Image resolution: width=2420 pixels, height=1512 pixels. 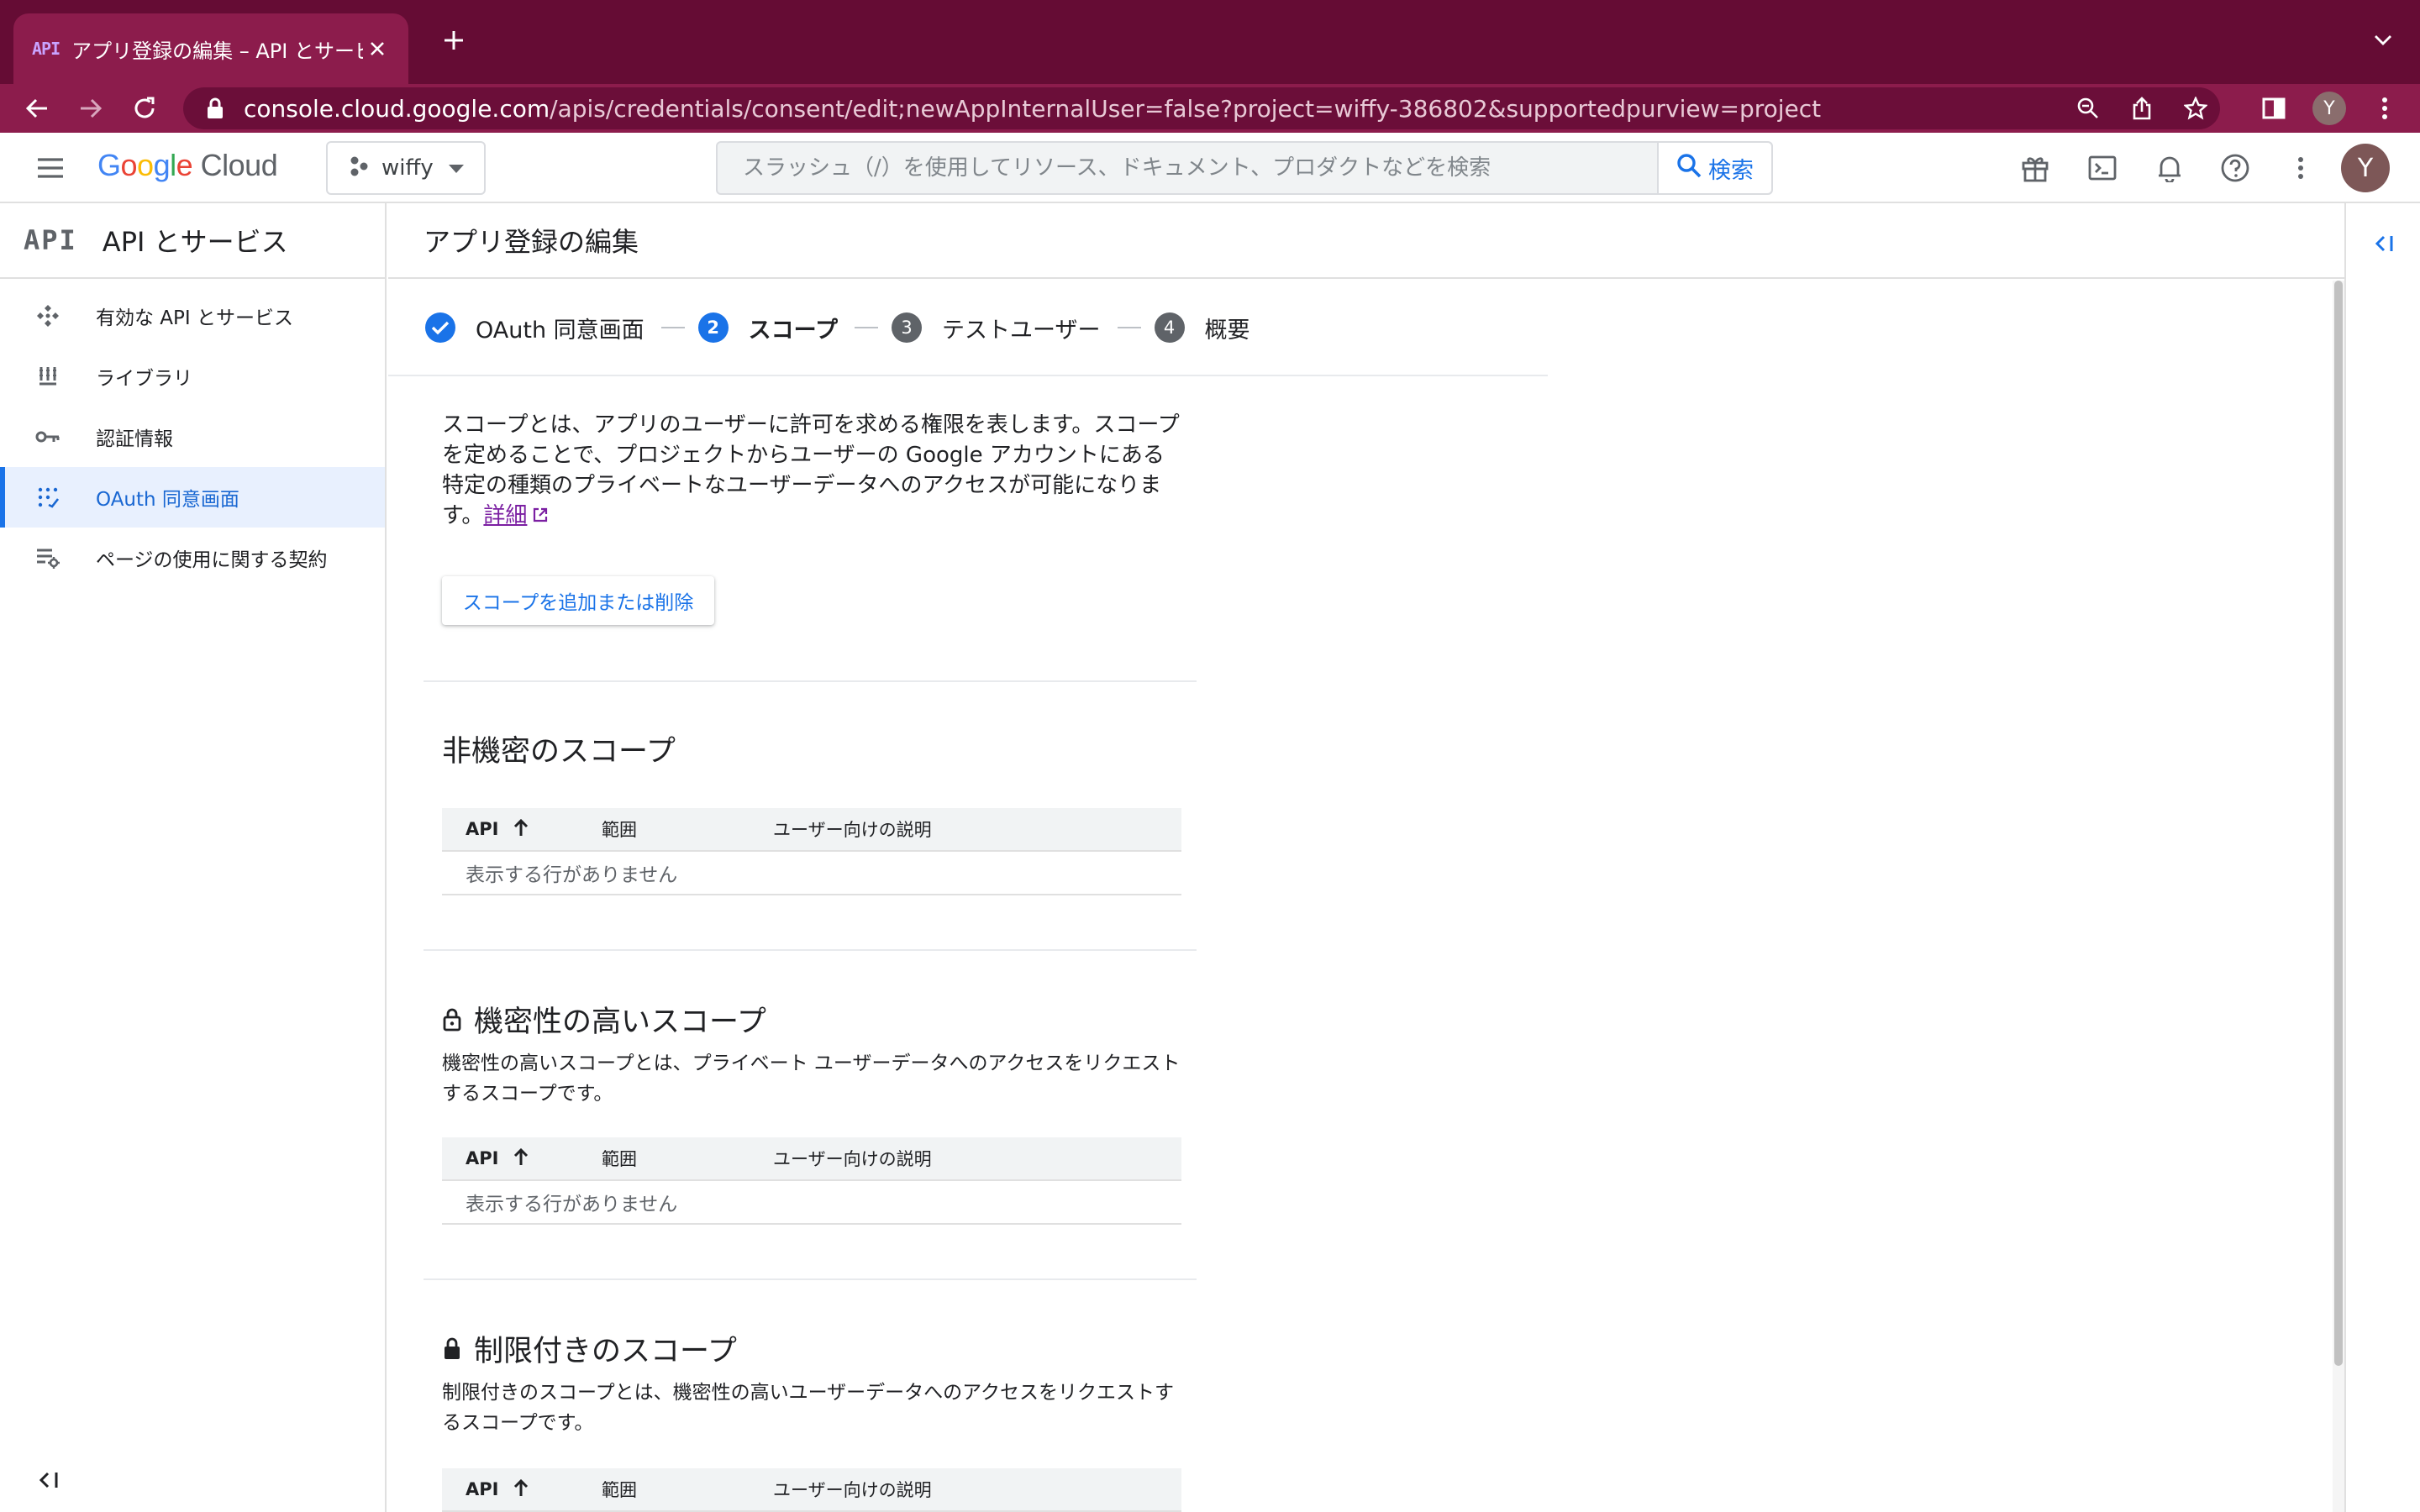 What do you see at coordinates (2385, 108) in the screenshot?
I see `browser-menu-icon` at bounding box center [2385, 108].